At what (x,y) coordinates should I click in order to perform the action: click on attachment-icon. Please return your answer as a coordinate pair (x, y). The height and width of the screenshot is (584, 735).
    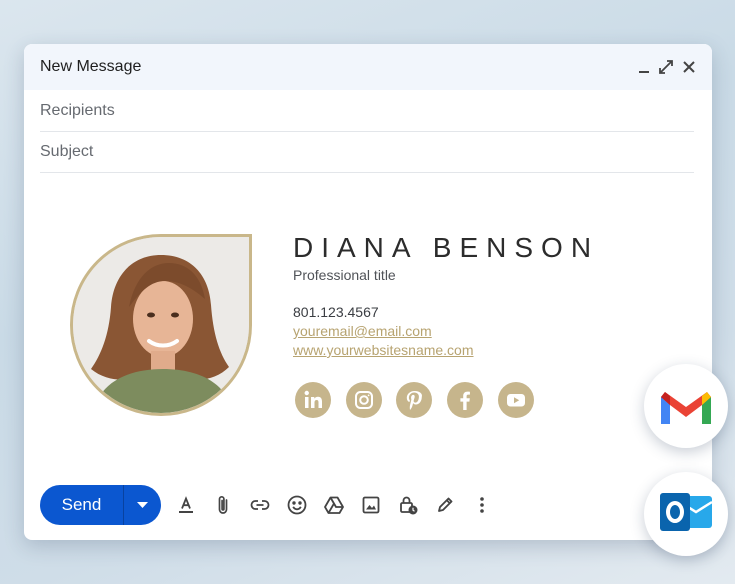
    Looking at the image, I should click on (223, 505).